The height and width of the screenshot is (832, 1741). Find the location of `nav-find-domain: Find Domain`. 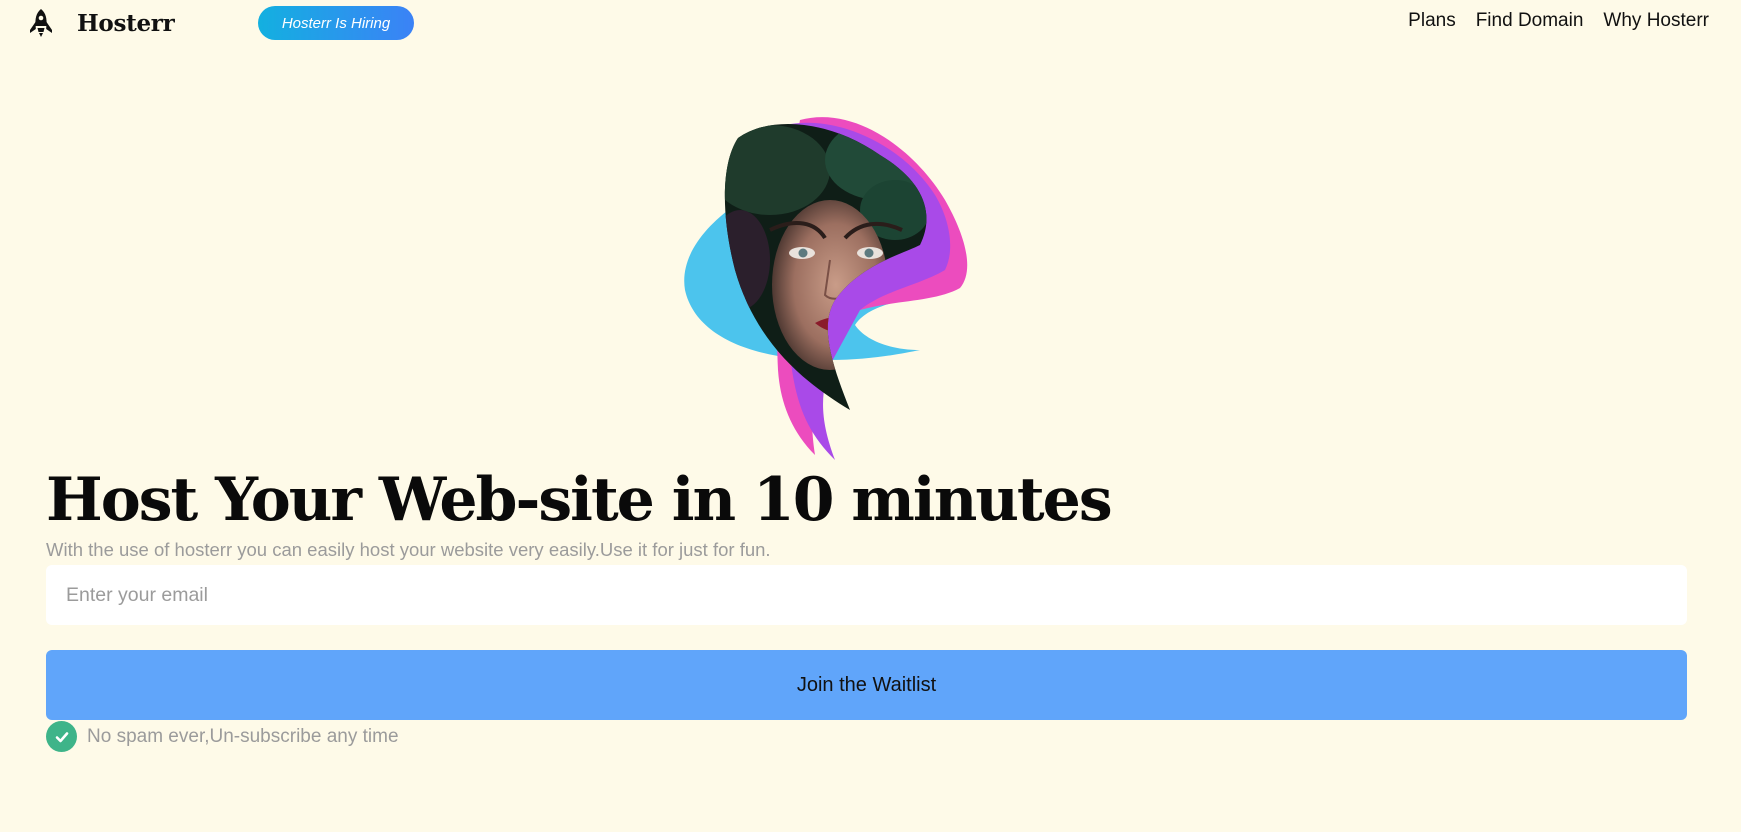

nav-find-domain: Find Domain is located at coordinates (1530, 21).